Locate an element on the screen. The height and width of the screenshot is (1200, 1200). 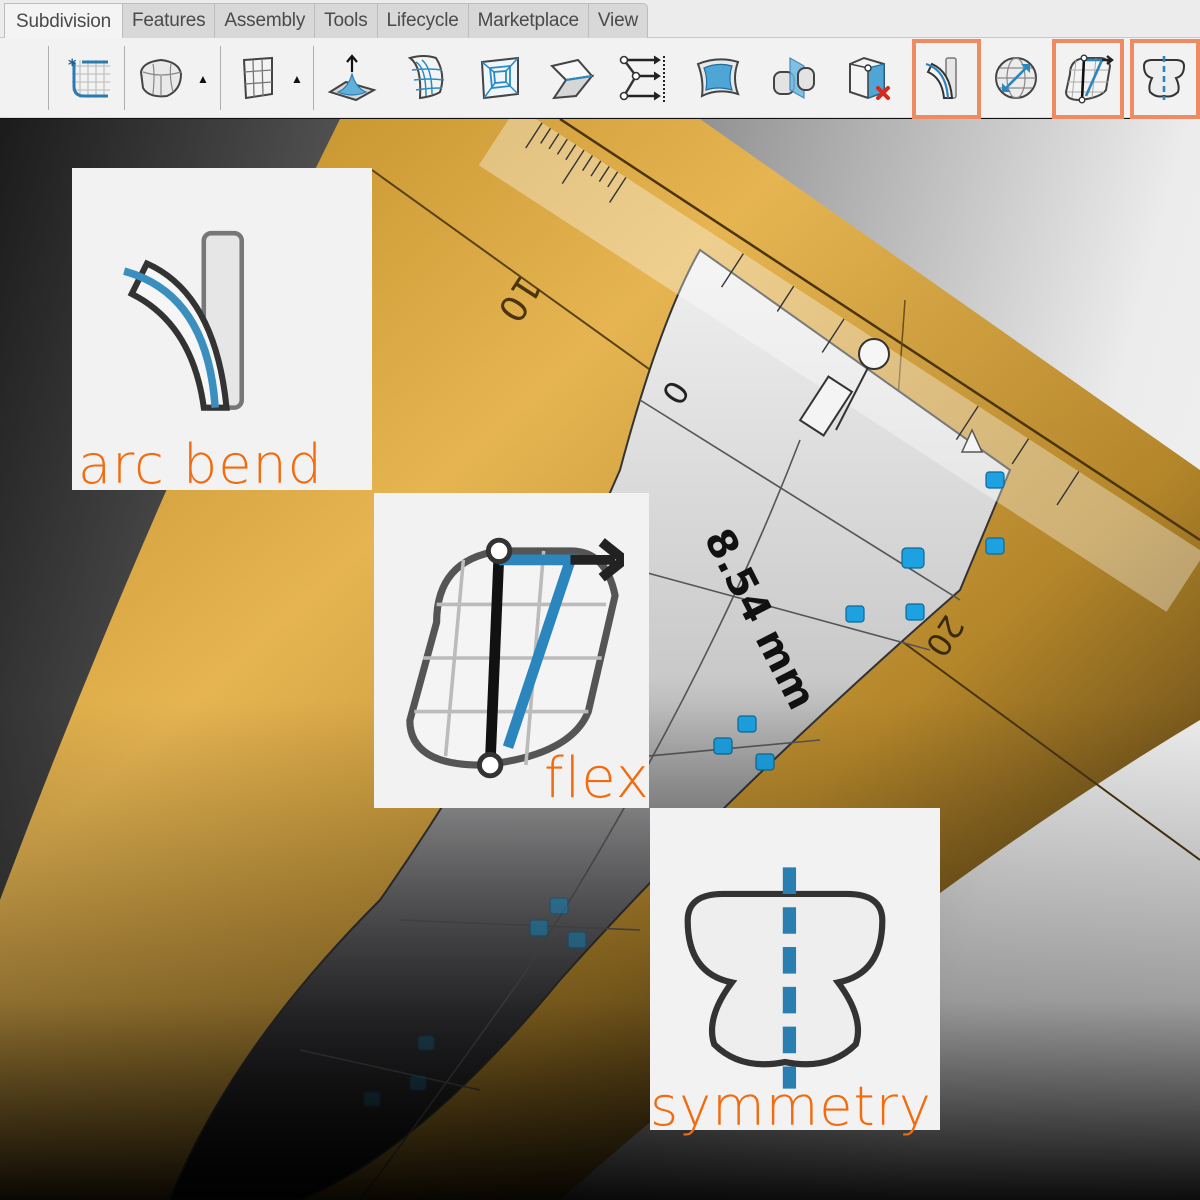
fold-face-icon is located at coordinates (572, 79).